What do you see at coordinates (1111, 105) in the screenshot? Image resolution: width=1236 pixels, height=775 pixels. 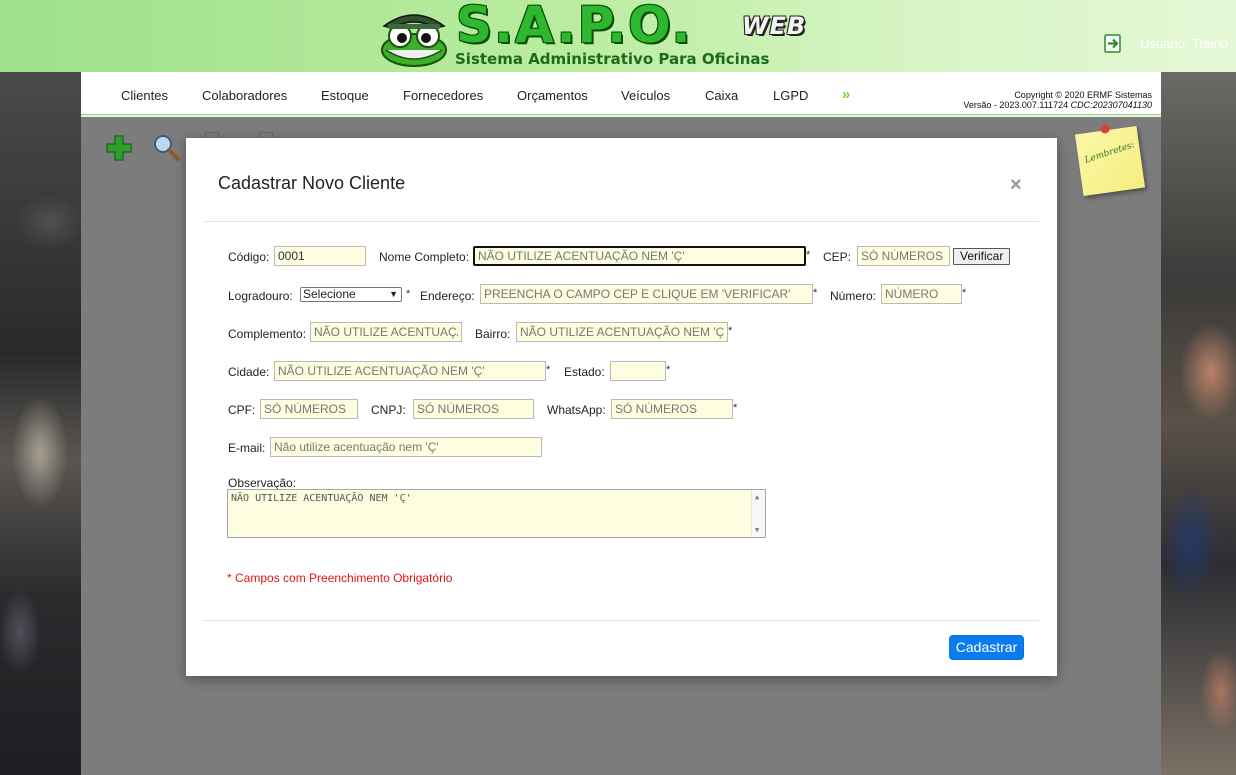 I see `cdc-text: CDC:202307041130` at bounding box center [1111, 105].